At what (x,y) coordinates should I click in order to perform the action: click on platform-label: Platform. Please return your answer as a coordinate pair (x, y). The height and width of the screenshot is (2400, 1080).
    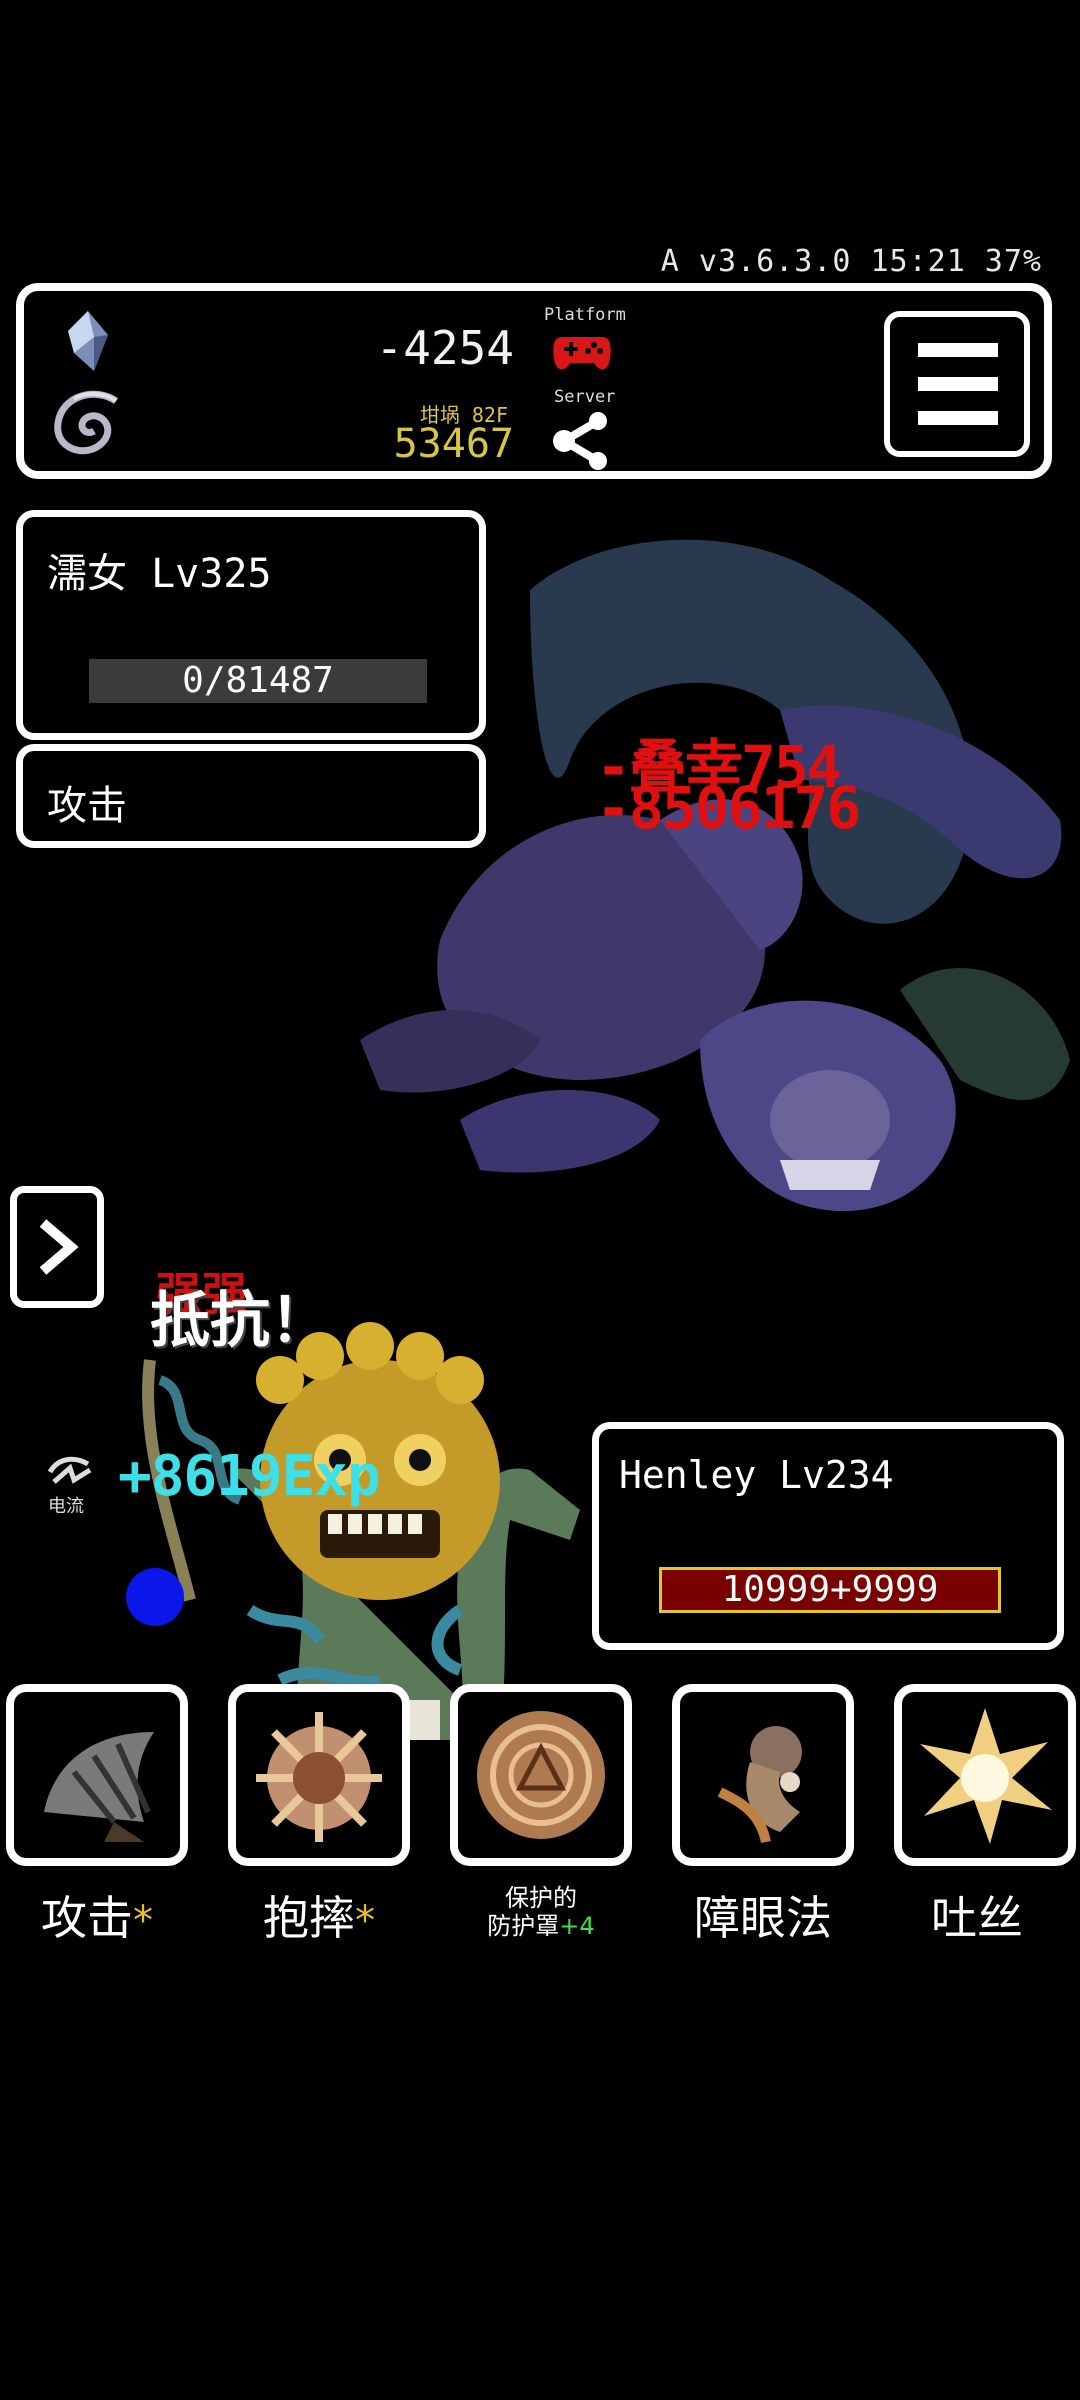
    Looking at the image, I should click on (585, 315).